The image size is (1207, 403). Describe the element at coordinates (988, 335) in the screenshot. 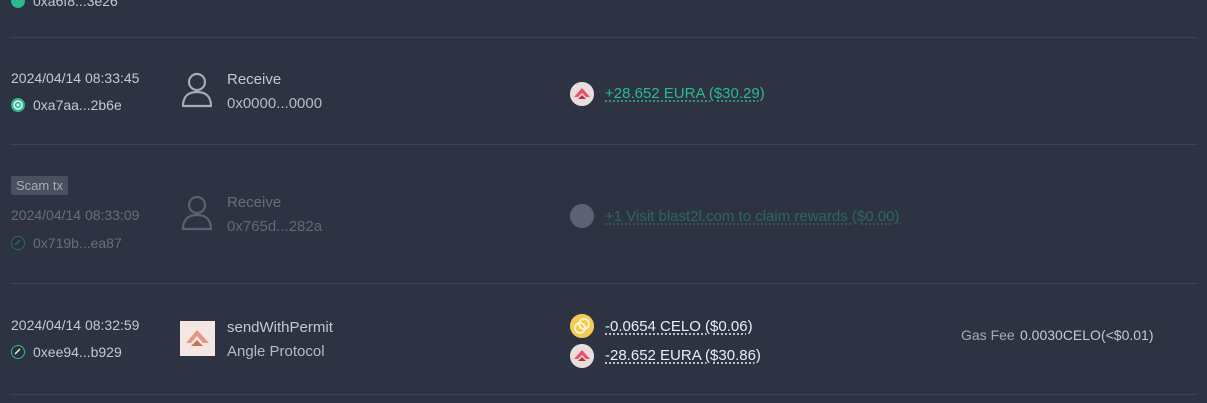

I see `gas-fee-label: Gas Fee` at that location.